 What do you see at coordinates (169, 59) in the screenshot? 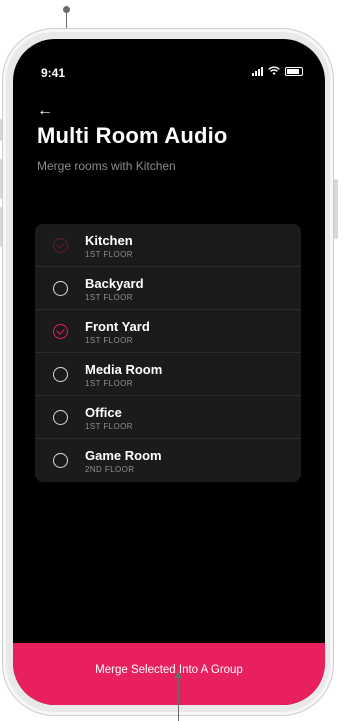
I see `status-bar: 9:41` at bounding box center [169, 59].